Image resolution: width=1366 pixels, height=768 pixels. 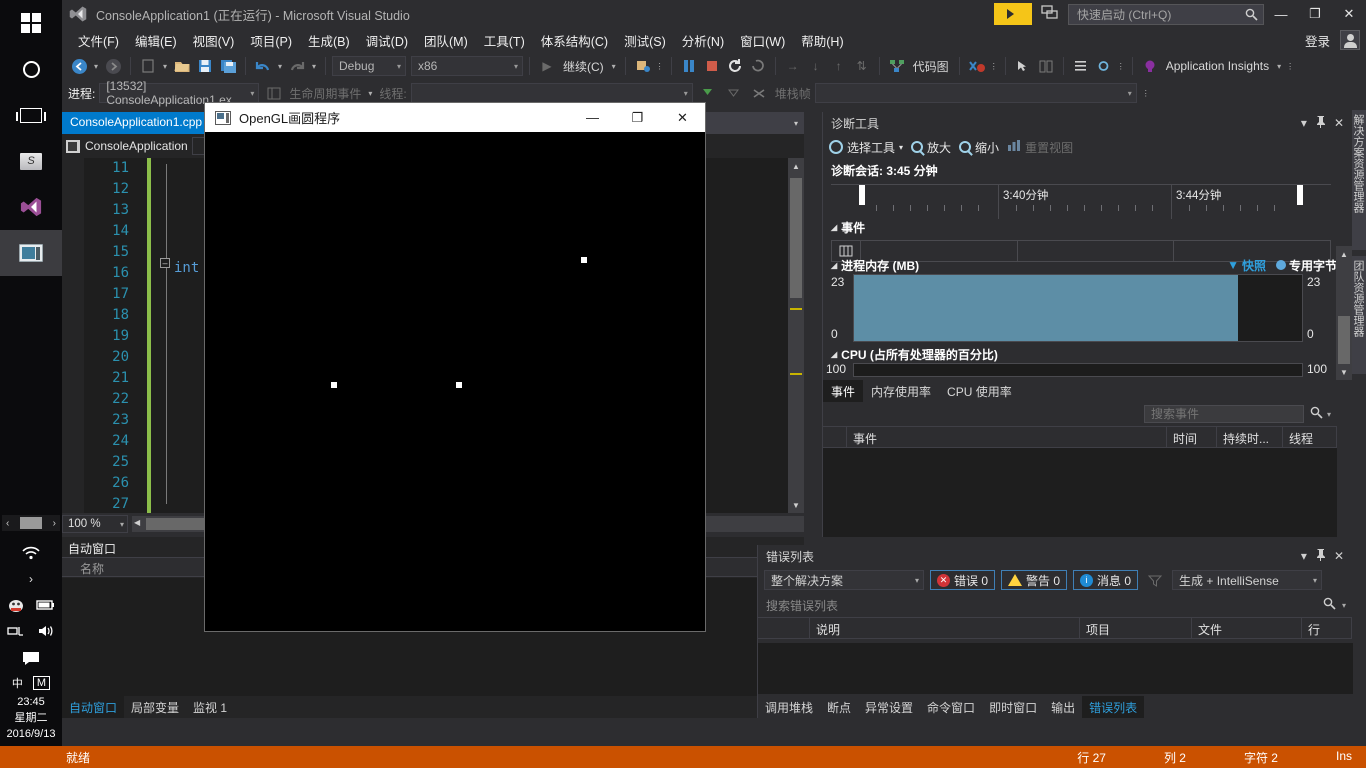 I want to click on tab-error-list: 错误列表, so click(x=1113, y=707).